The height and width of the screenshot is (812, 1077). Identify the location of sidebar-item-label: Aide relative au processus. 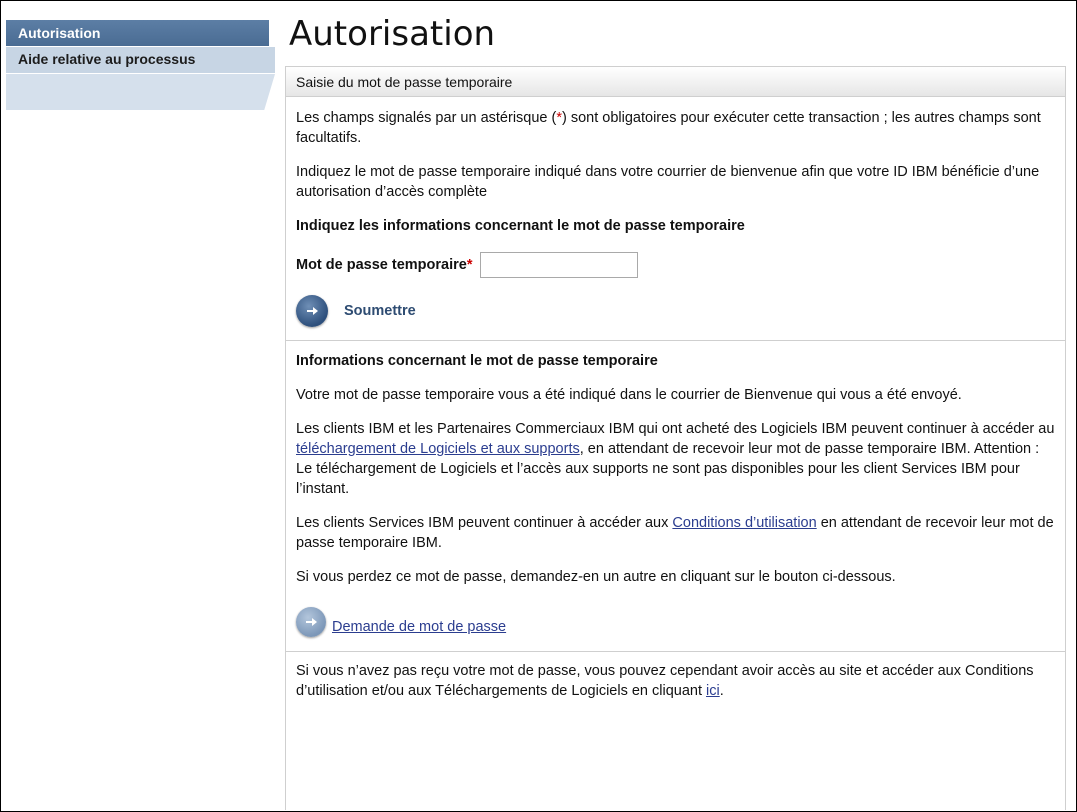
(107, 59).